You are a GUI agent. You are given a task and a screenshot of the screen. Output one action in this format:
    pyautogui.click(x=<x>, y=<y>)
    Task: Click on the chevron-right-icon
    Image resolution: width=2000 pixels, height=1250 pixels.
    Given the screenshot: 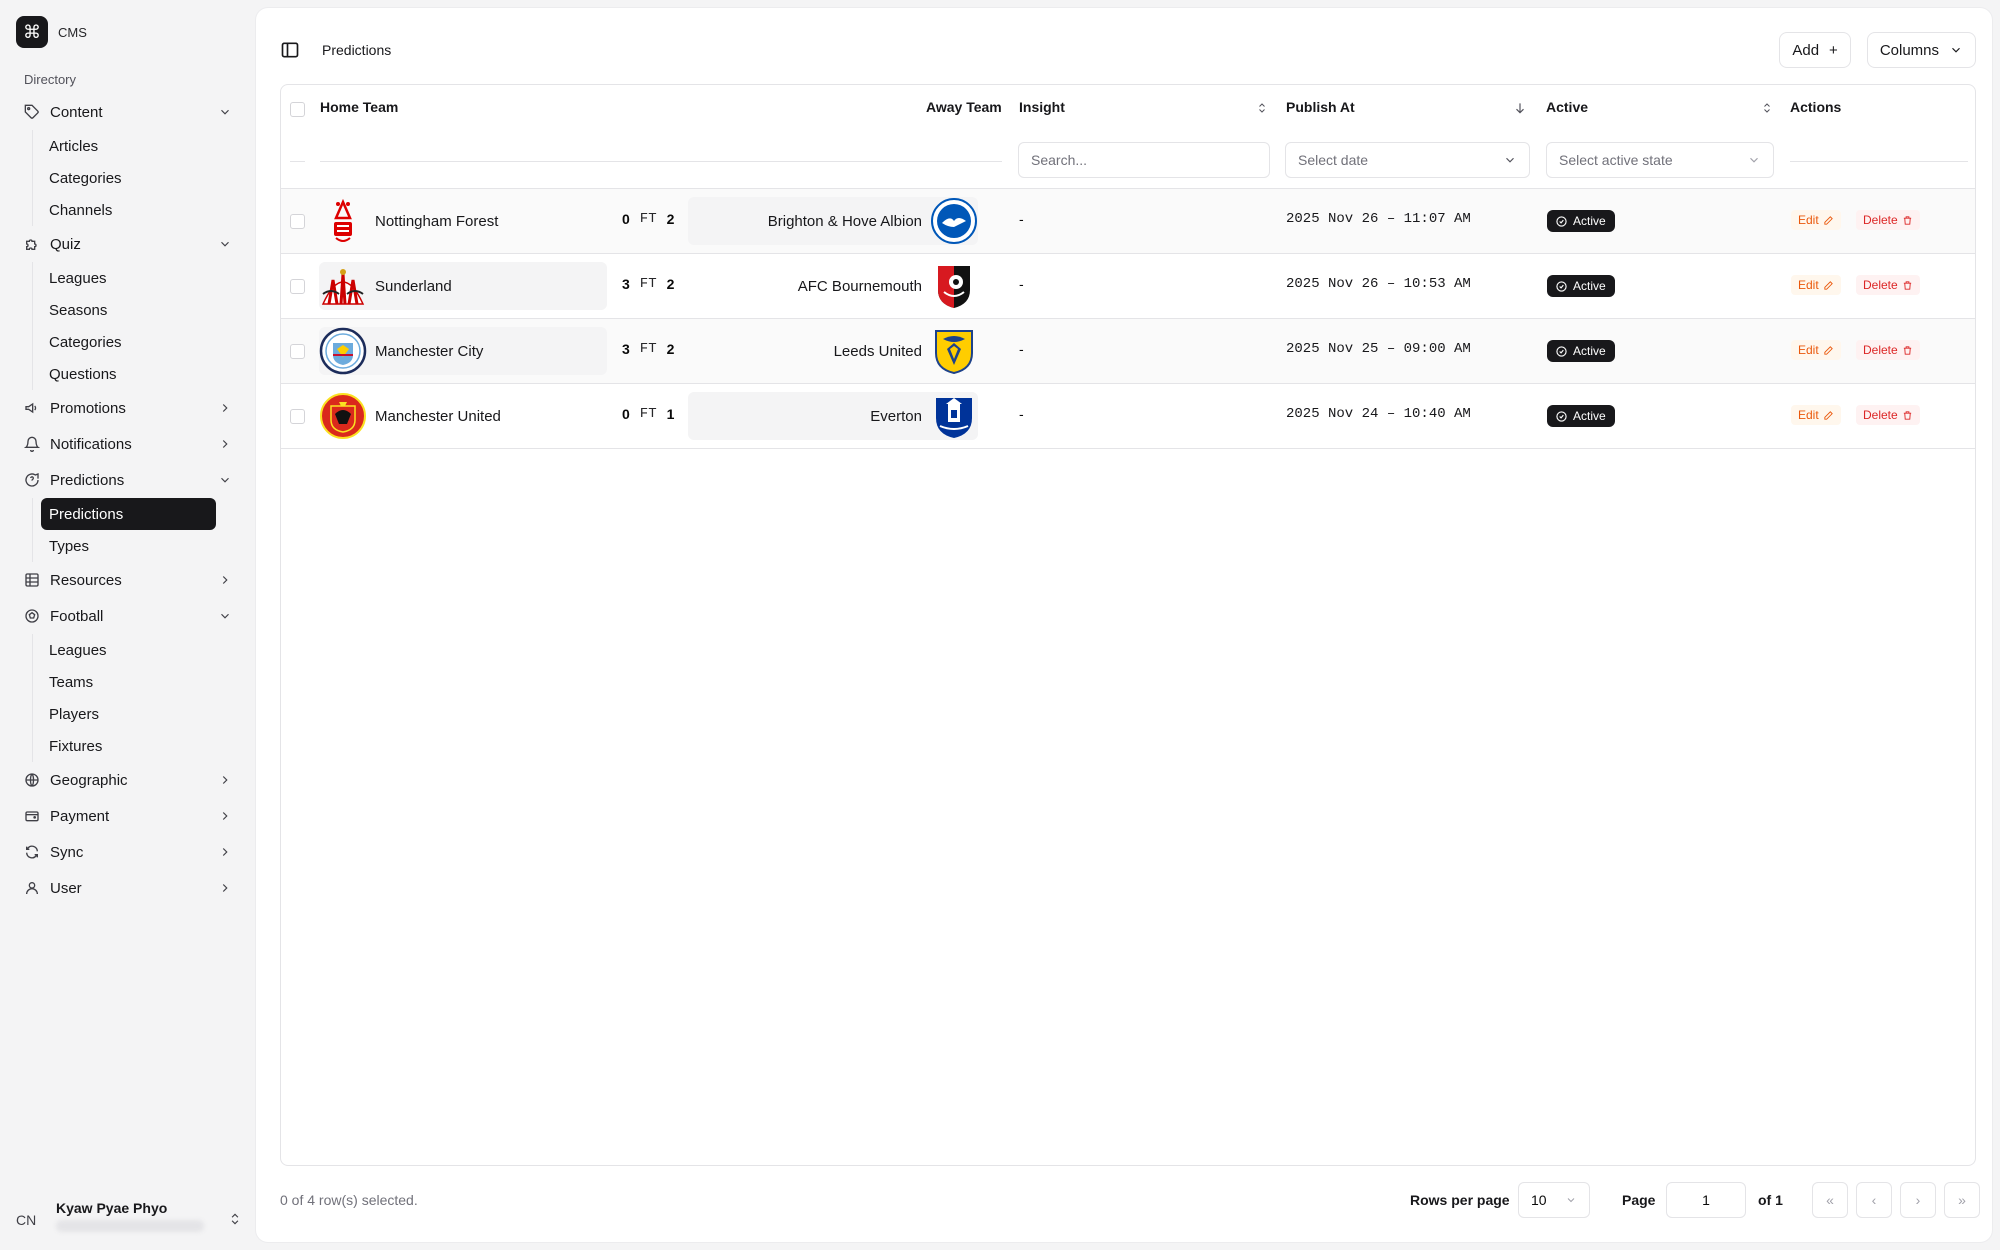 What is the action you would take?
    pyautogui.click(x=225, y=888)
    